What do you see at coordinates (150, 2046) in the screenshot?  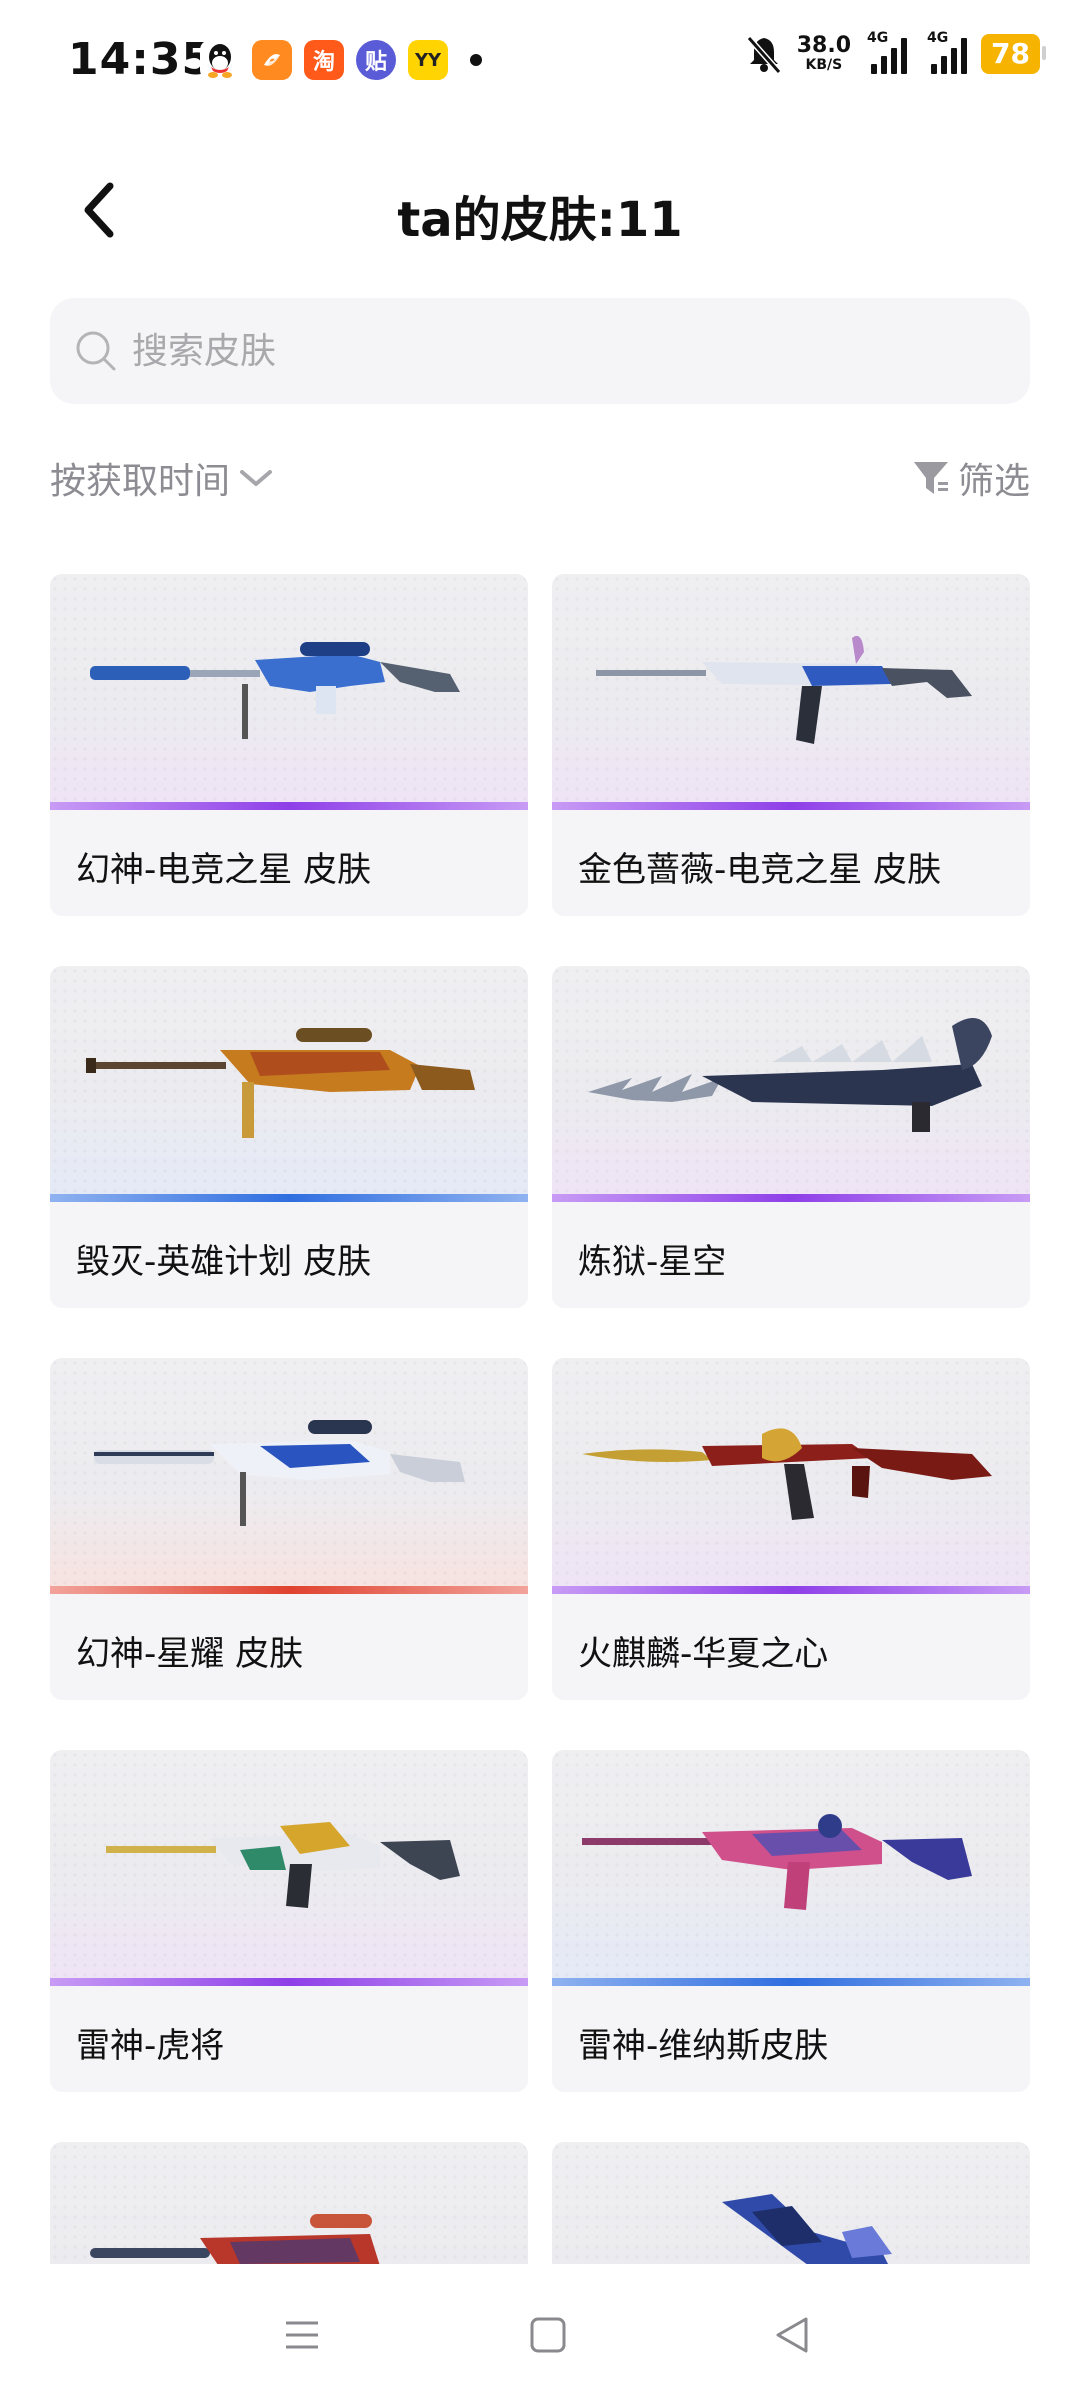 I see `skin-name: 雷神-虎将` at bounding box center [150, 2046].